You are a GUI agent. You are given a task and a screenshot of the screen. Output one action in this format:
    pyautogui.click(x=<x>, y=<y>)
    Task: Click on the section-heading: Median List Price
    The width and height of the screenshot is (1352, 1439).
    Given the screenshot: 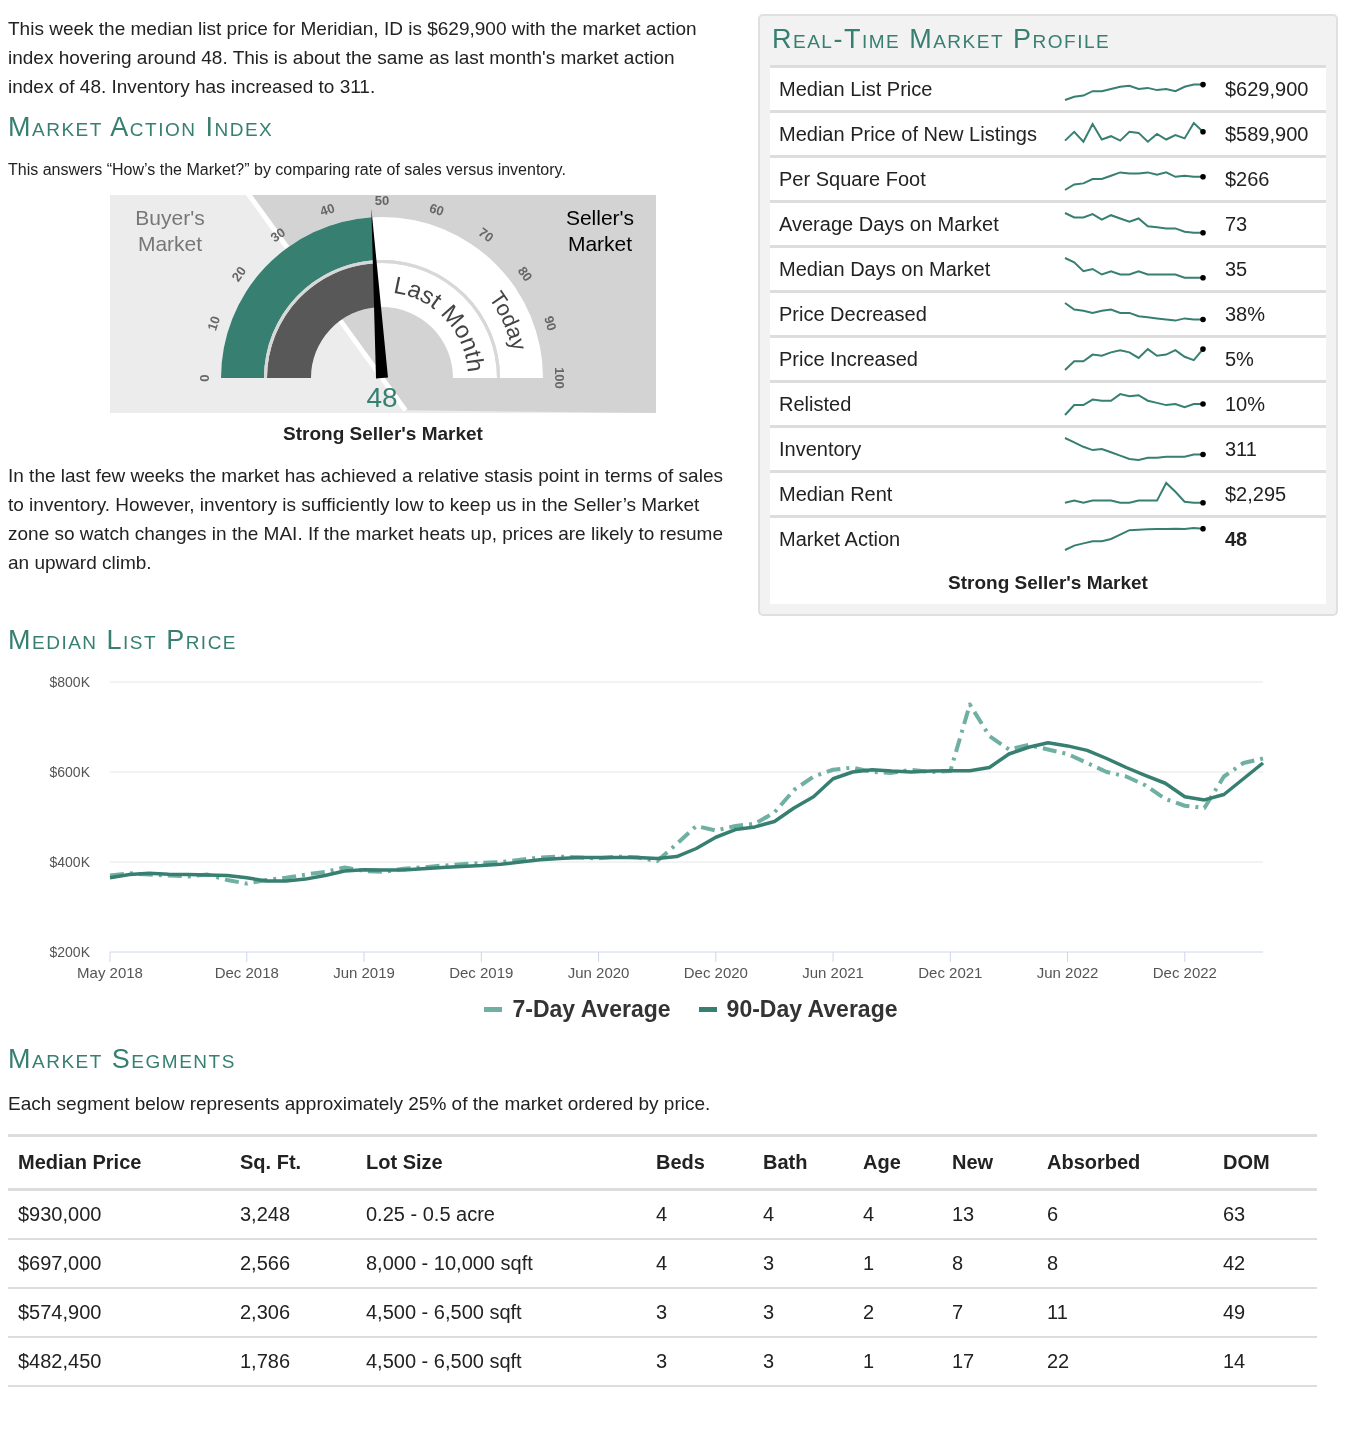 What is the action you would take?
    pyautogui.click(x=123, y=640)
    